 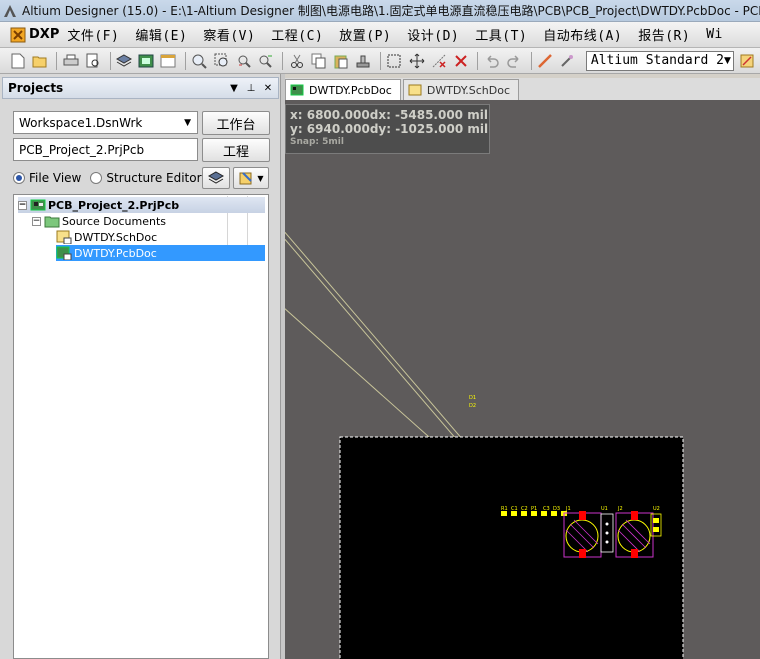 I want to click on radio-dot, so click(x=19, y=178).